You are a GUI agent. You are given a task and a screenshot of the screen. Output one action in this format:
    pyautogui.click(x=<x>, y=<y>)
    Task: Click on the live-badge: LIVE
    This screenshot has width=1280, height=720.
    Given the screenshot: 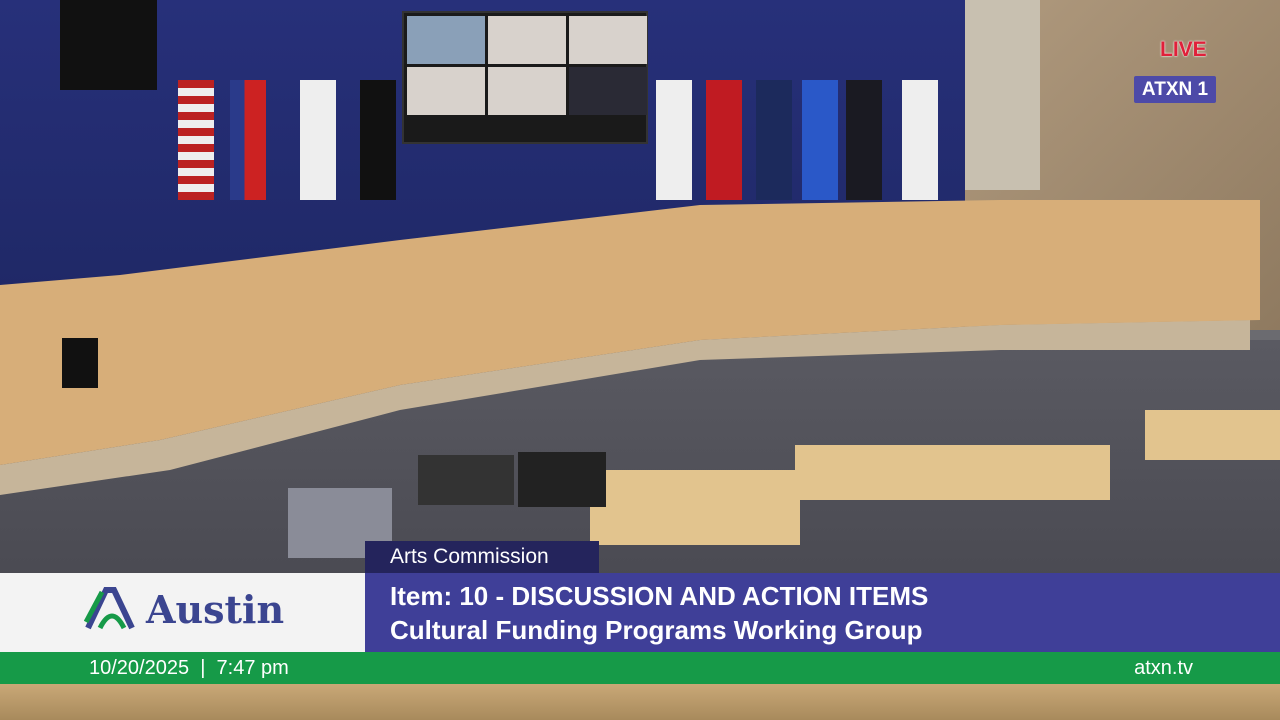 What is the action you would take?
    pyautogui.click(x=1183, y=49)
    